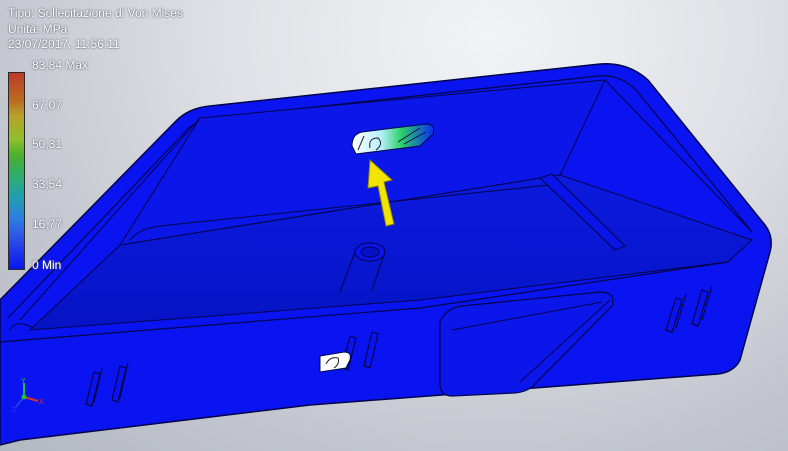 This screenshot has height=451, width=788. I want to click on legend-label-4: 33,54, so click(47, 184).